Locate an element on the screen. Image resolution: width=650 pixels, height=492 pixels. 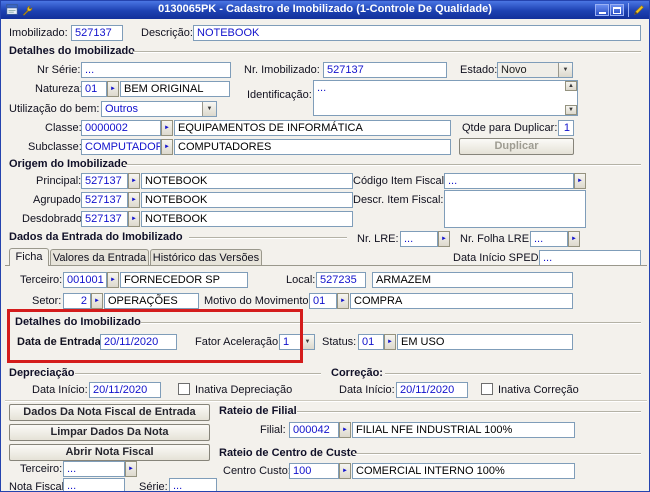
duplicar-button: Duplicar is located at coordinates (516, 146).